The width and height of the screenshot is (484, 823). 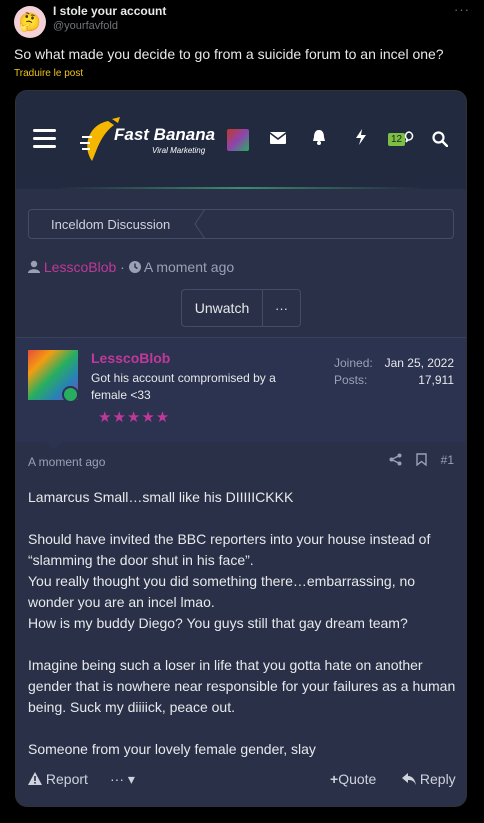 What do you see at coordinates (241, 224) in the screenshot?
I see `breadcrumb: Inceldom Discussion` at bounding box center [241, 224].